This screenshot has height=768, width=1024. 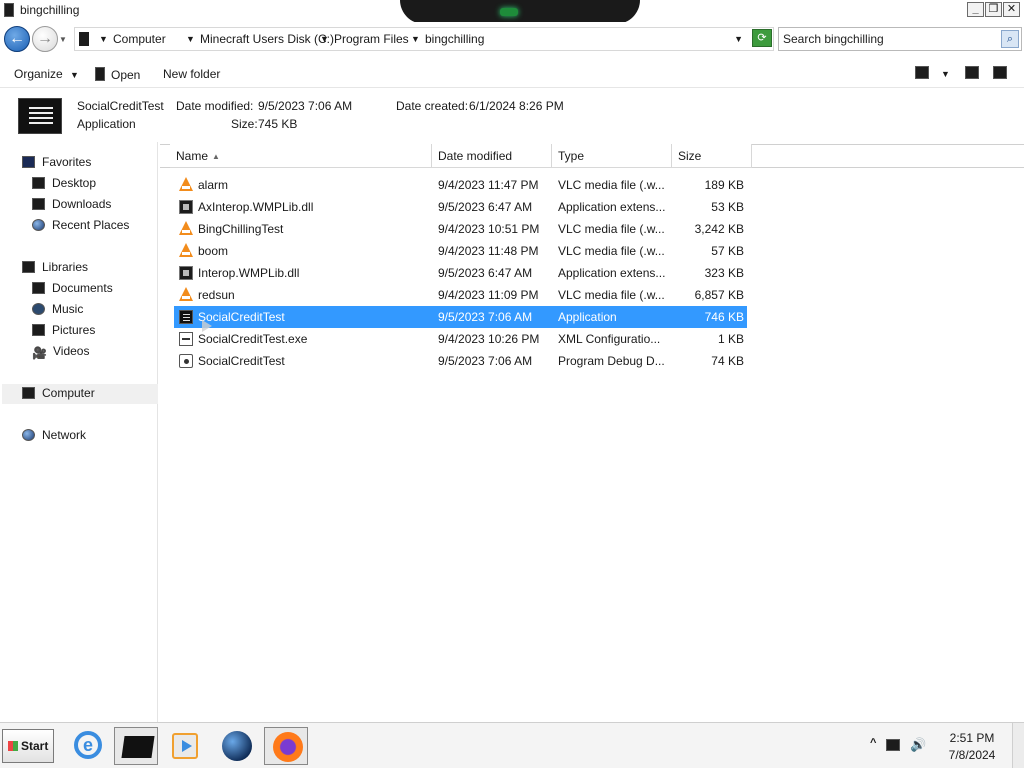 I want to click on start-button: Start, so click(x=28, y=746).